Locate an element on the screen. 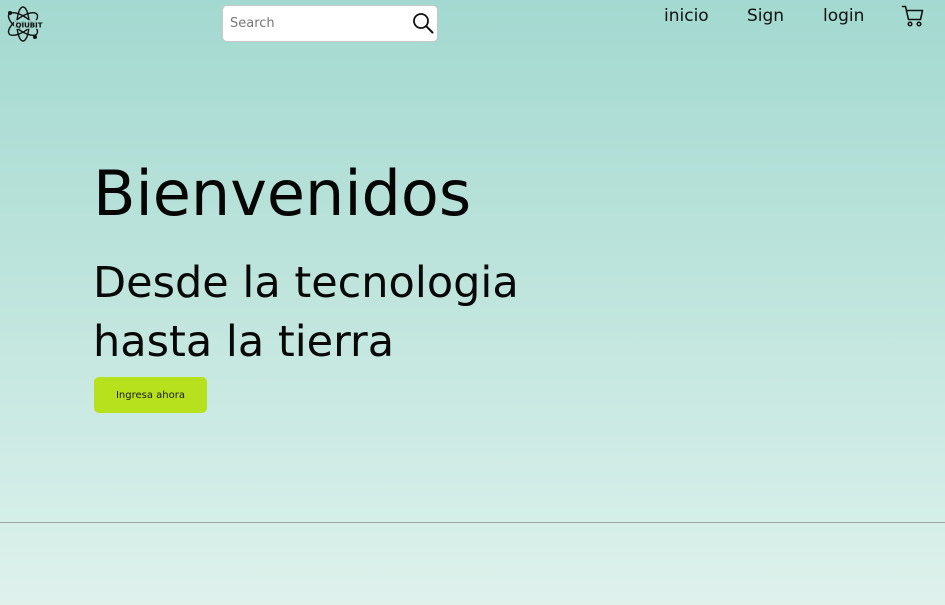  nav-sign-link: Sign is located at coordinates (765, 16).